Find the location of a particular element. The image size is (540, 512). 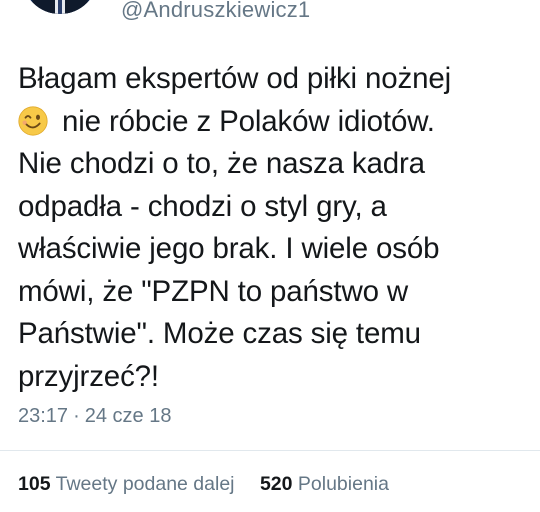

retweets-stat: 105 Tweety podane dalej is located at coordinates (126, 484).